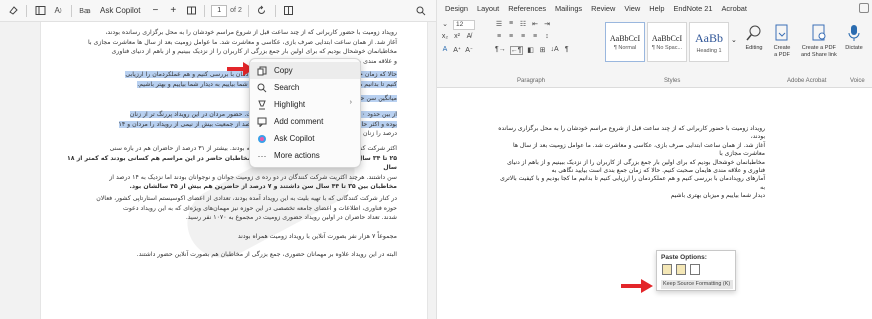  I want to click on merge-formatting-icon, so click(681, 269).